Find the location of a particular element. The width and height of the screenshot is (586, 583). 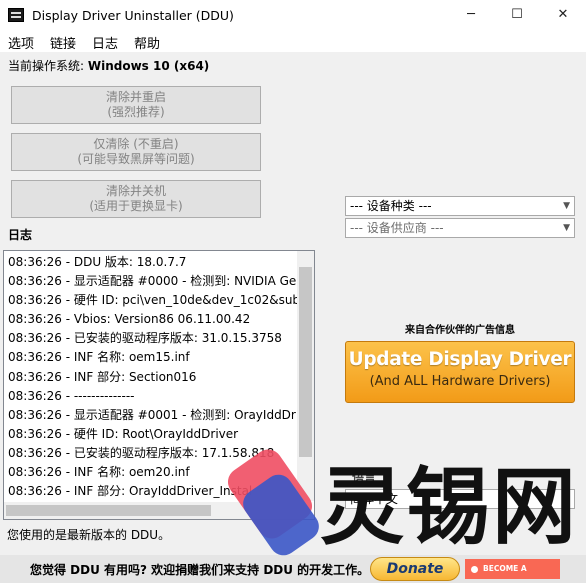

clean-and-shutdown-note: (适用于更换显卡) is located at coordinates (136, 206).